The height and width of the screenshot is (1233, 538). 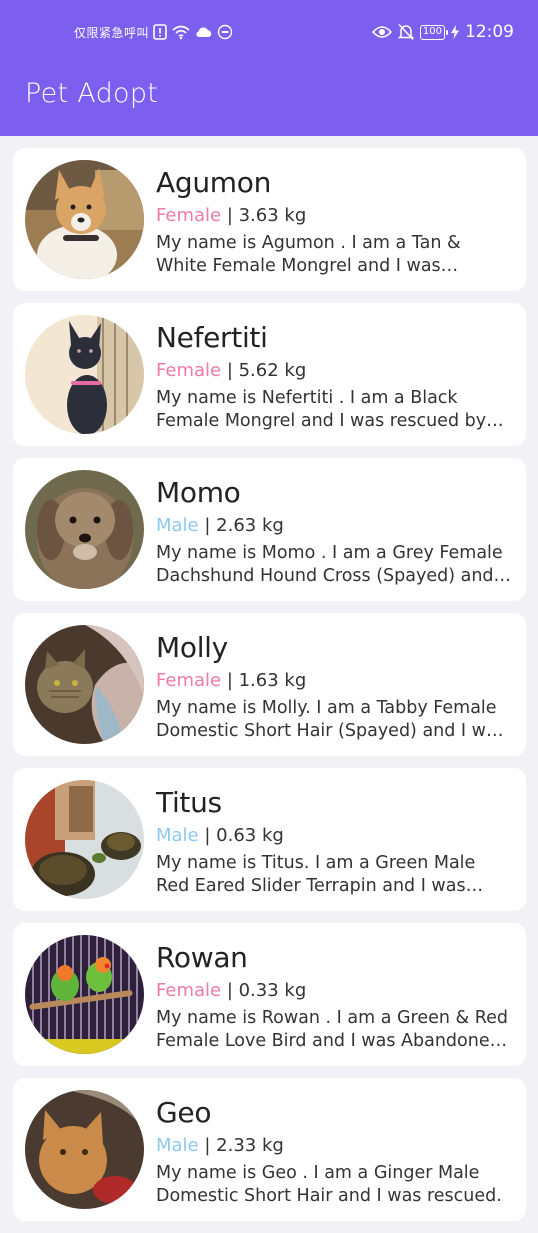 I want to click on pet-meta: Male | 2.33 kg, so click(x=220, y=1145).